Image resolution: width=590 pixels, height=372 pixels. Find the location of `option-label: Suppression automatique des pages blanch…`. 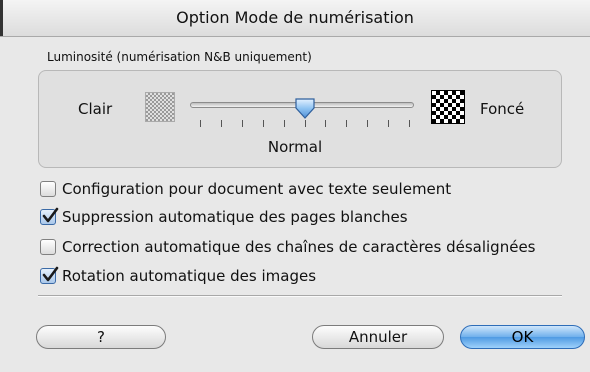

option-label: Suppression automatique des pages blanch… is located at coordinates (235, 217).